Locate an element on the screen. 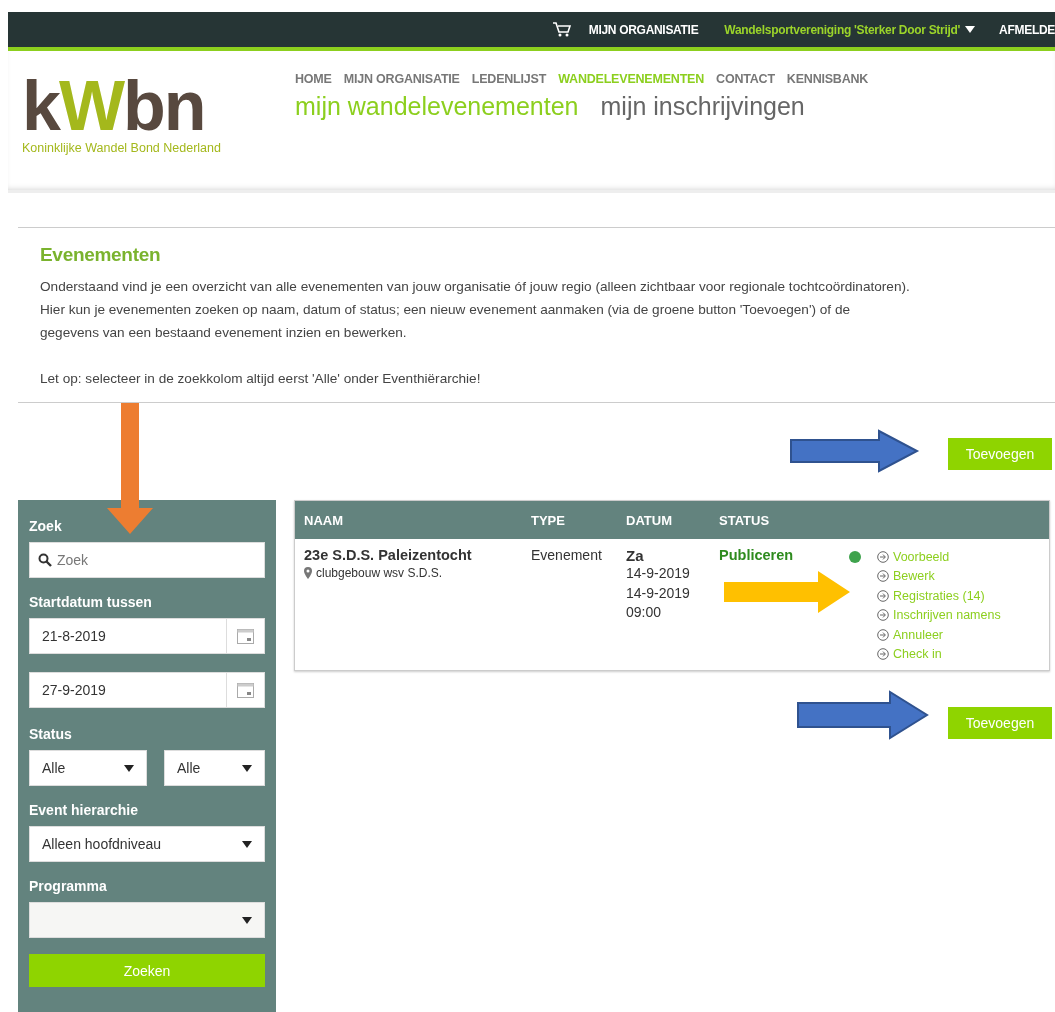  nav-link: CONTACT is located at coordinates (745, 79).